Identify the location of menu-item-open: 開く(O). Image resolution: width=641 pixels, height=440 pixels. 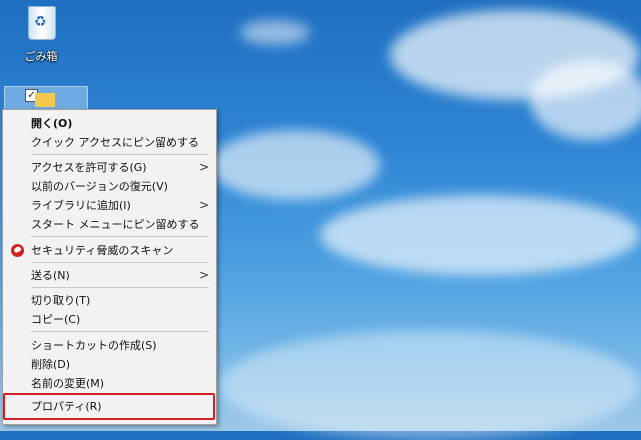
(109, 123).